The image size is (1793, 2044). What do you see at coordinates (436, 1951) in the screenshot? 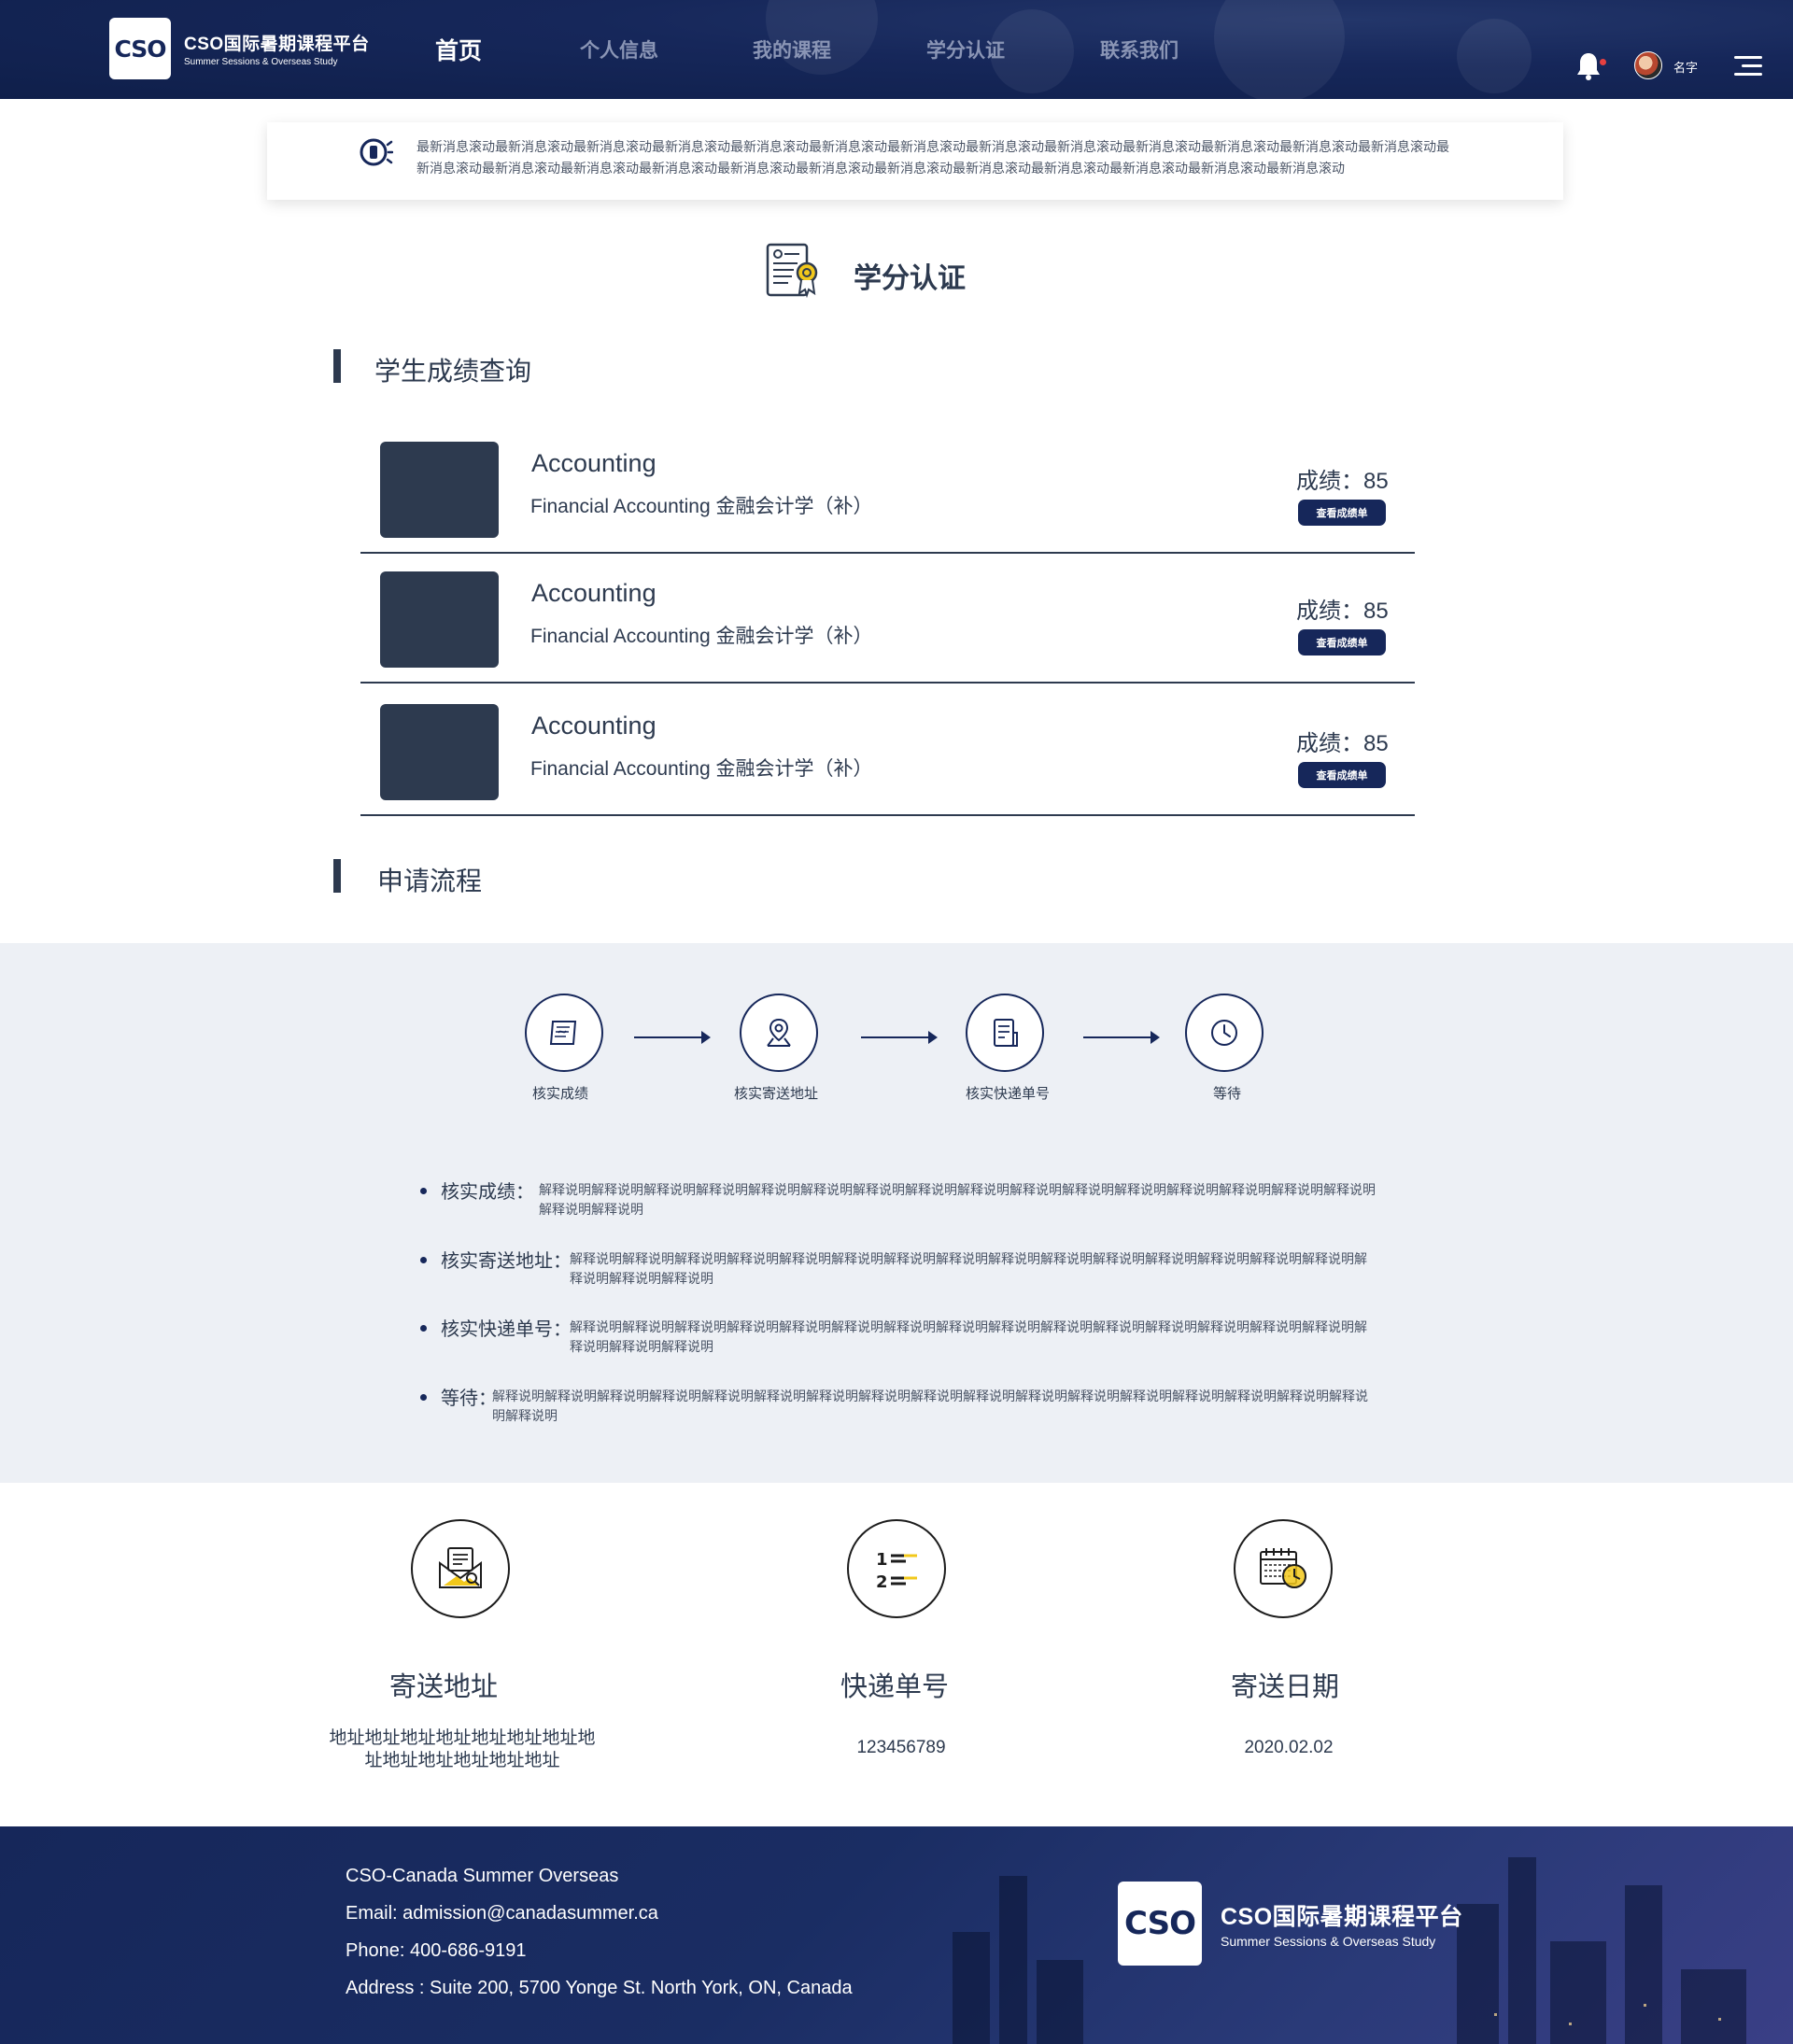
I see `footer-phone: Phone: 400-686-9191` at bounding box center [436, 1951].